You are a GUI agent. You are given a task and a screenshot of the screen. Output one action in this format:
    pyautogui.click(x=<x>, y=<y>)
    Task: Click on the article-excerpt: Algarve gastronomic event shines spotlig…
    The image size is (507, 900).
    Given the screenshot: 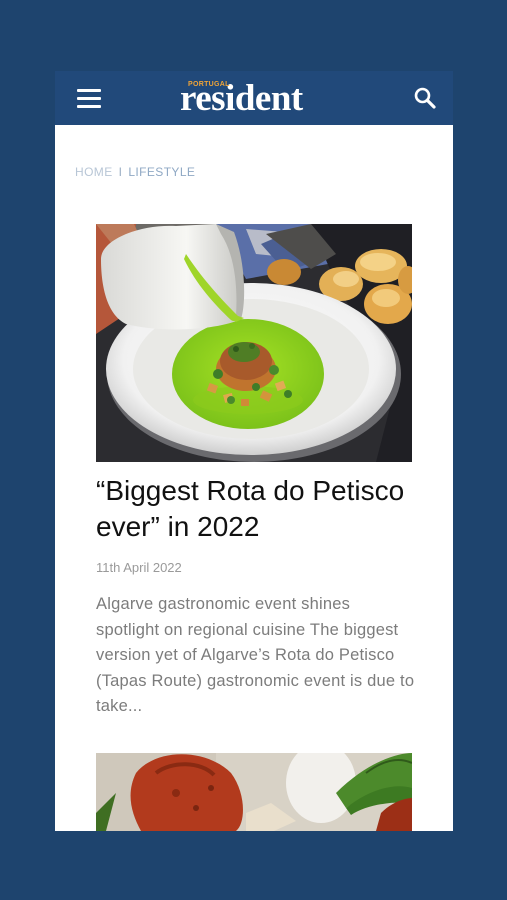 What is the action you would take?
    pyautogui.click(x=255, y=655)
    